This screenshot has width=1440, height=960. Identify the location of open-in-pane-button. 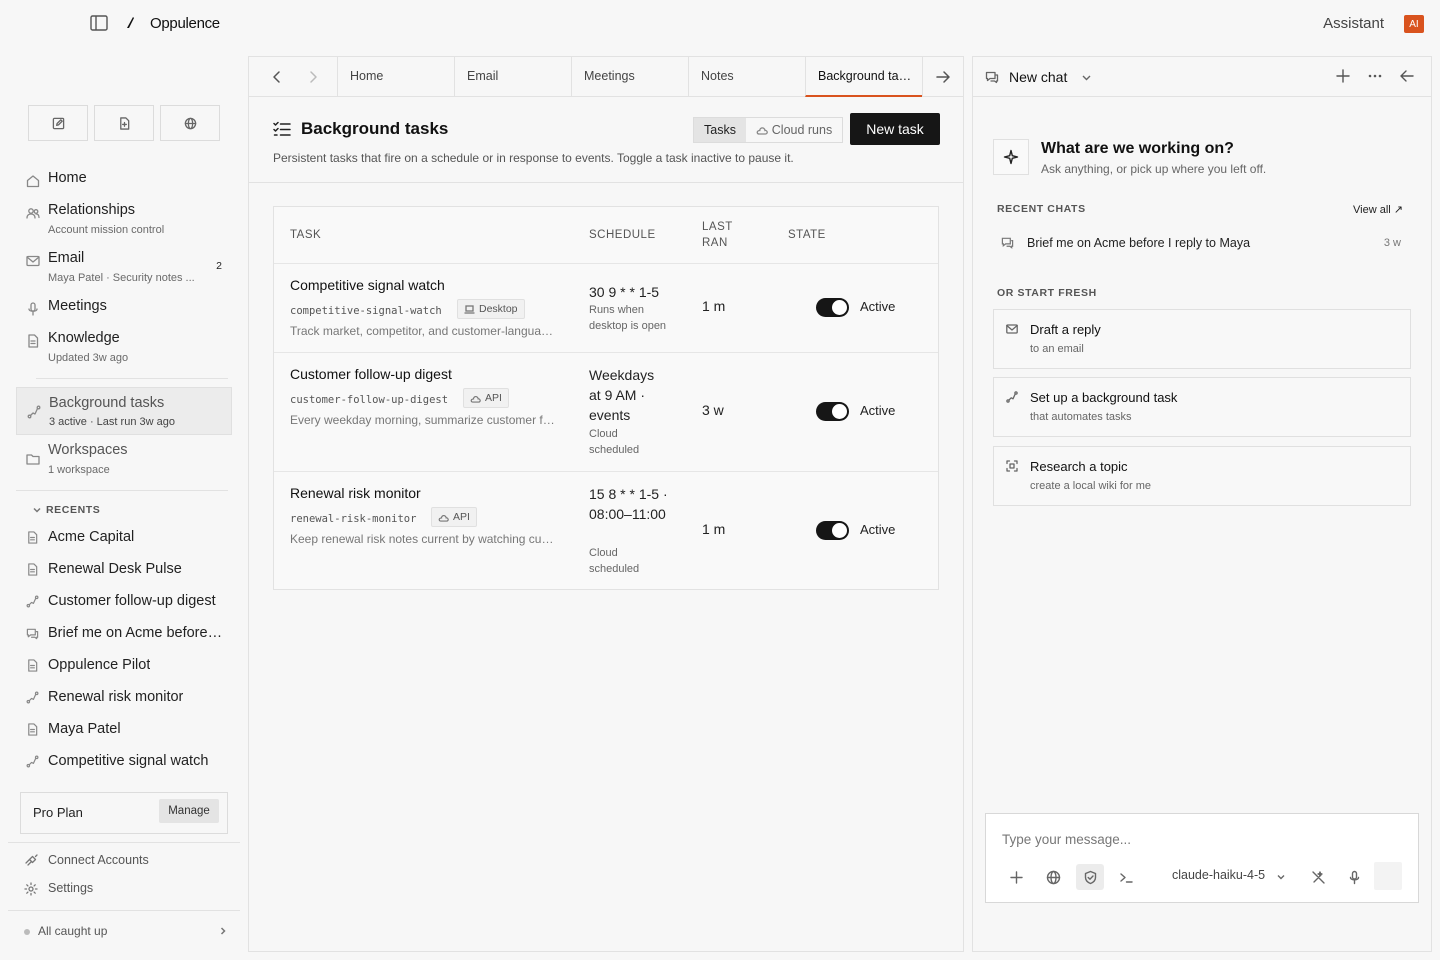
(942, 76).